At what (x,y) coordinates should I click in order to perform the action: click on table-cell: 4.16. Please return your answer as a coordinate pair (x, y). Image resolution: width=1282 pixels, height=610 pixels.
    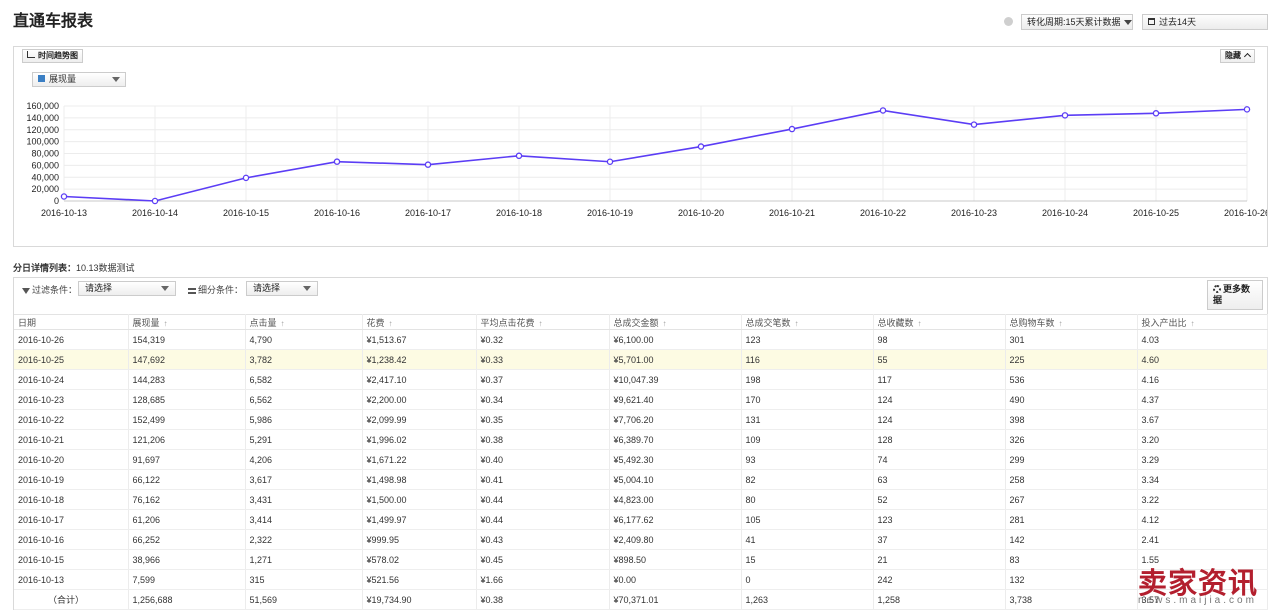
    Looking at the image, I should click on (1202, 379).